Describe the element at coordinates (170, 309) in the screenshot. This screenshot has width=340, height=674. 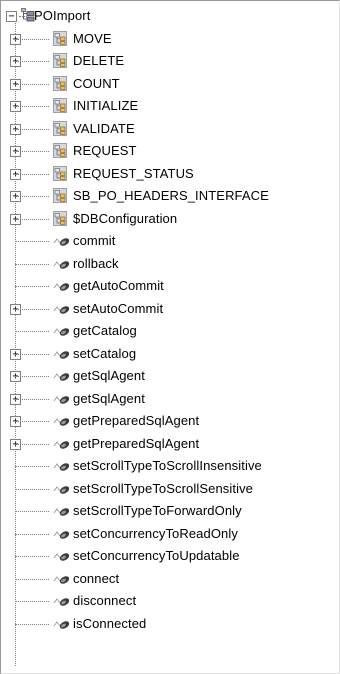
I see `tree-node-method: + setAutoCommit` at that location.